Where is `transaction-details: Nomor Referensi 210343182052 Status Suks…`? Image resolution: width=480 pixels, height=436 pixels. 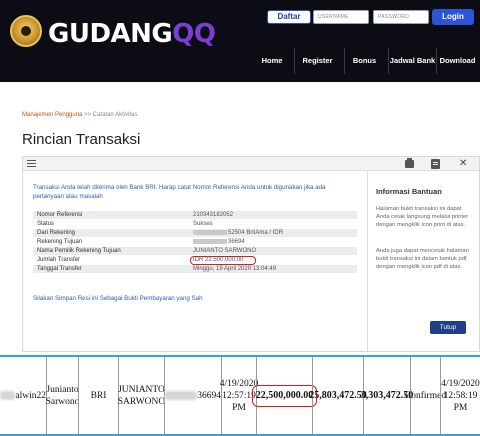 transaction-details: Nomor Referensi 210343182052 Status Suks… is located at coordinates (195, 242).